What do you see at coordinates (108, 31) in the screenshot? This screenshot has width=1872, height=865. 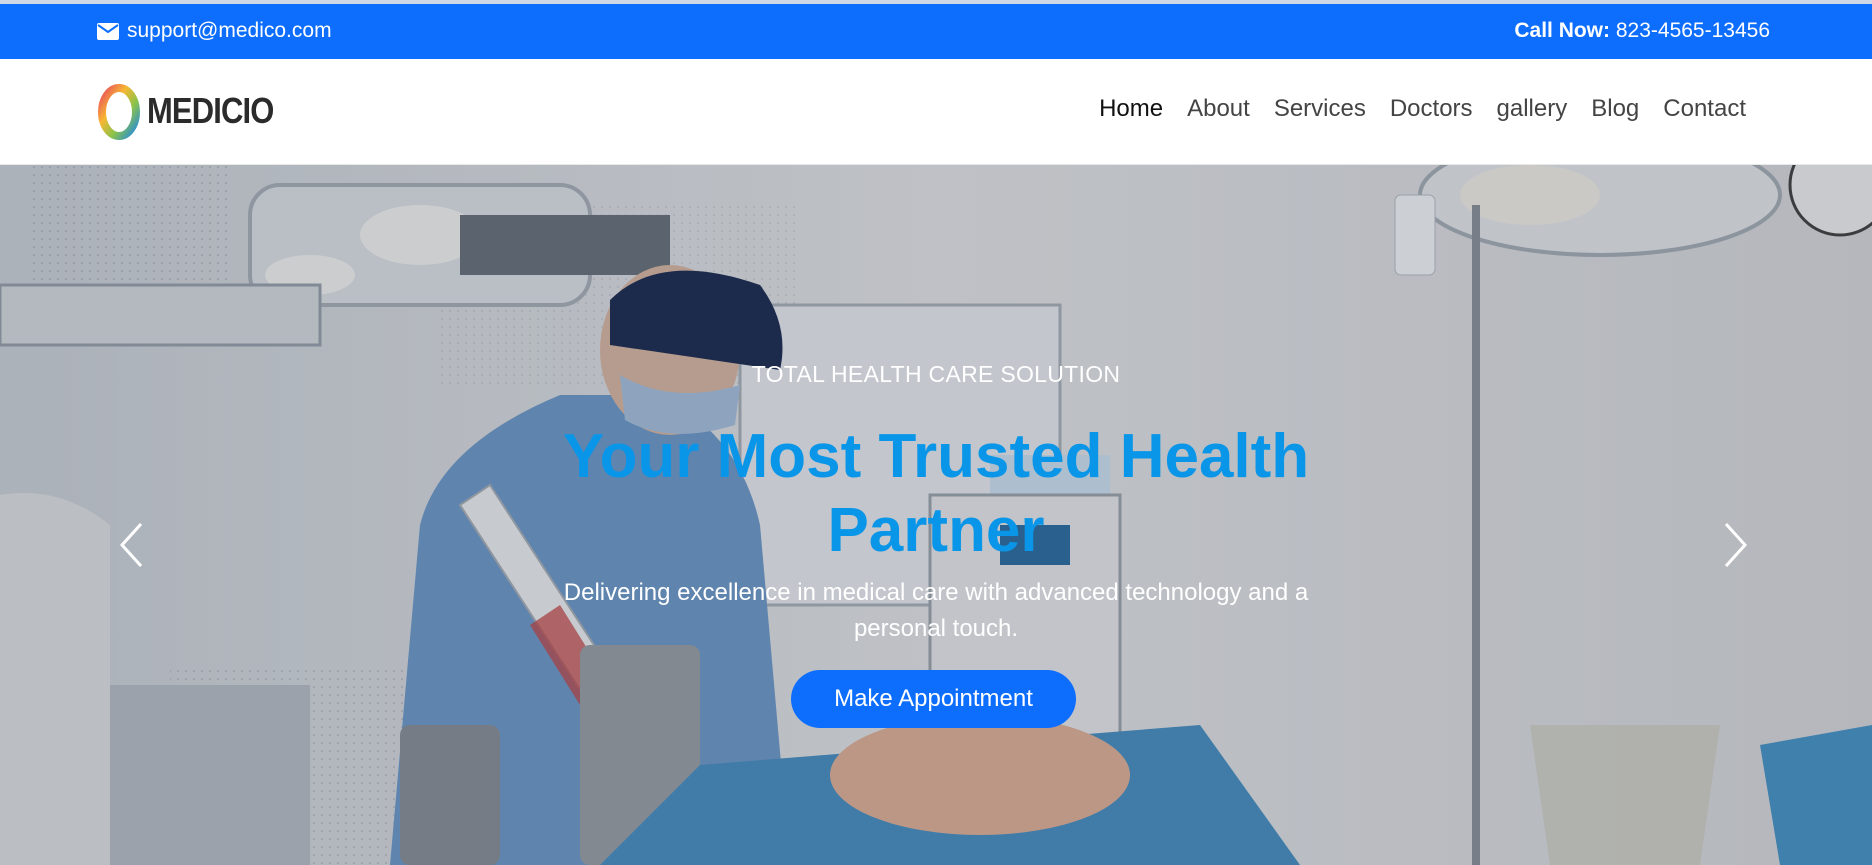 I see `envelope-icon` at bounding box center [108, 31].